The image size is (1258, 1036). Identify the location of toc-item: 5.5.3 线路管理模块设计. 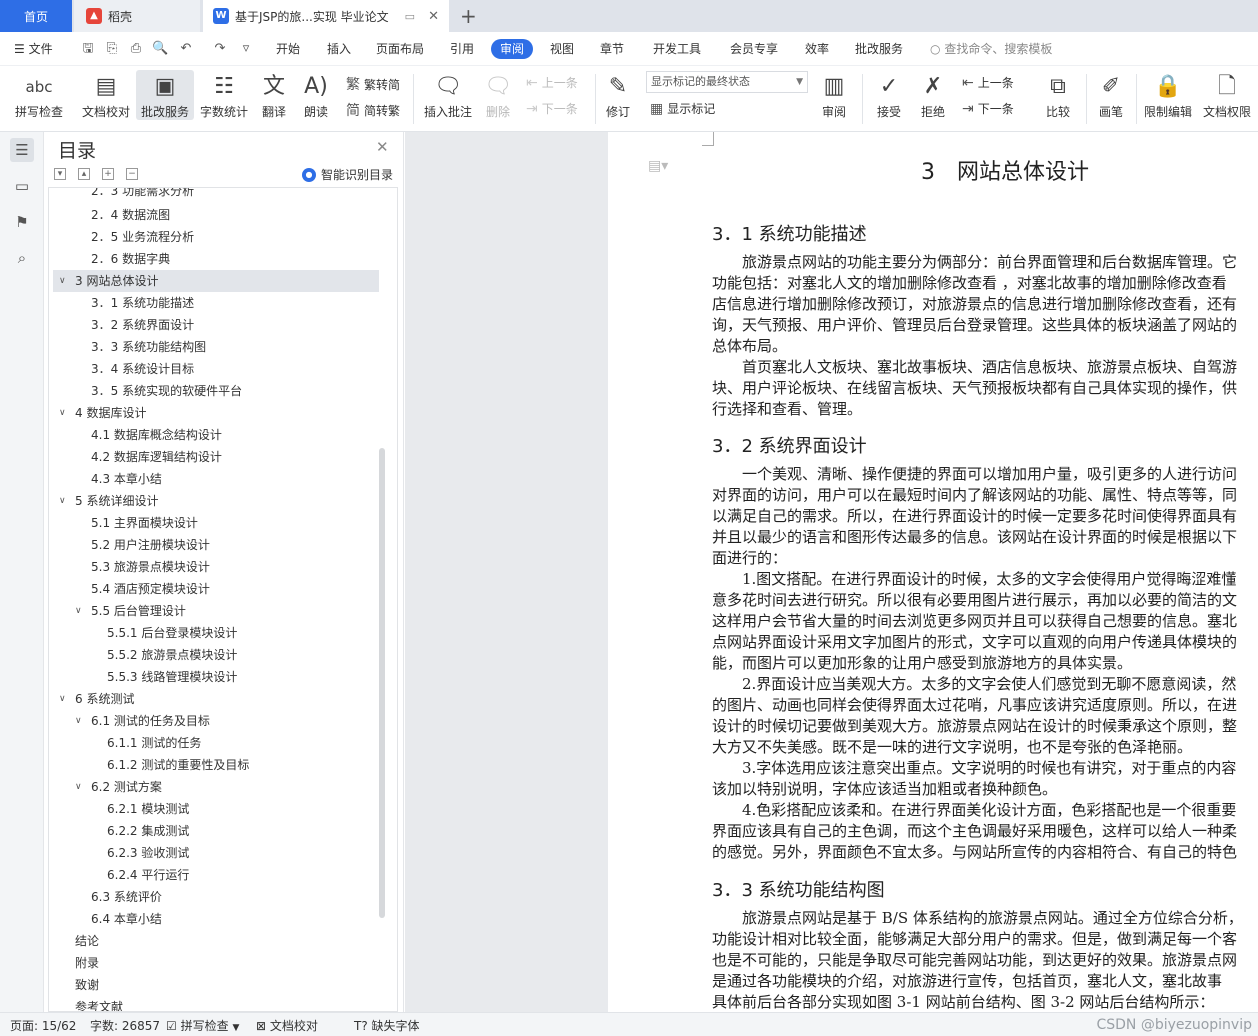
(223, 677).